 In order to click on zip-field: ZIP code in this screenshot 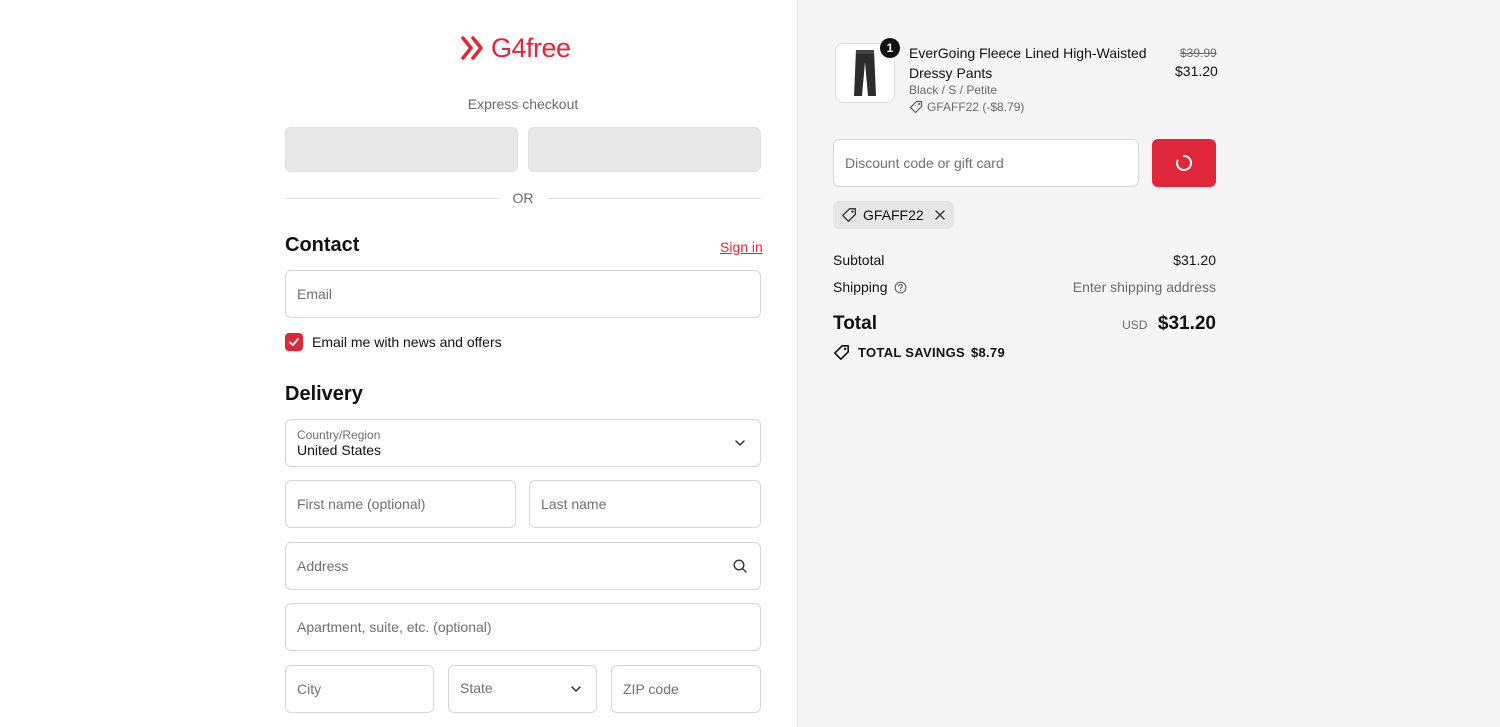, I will do `click(686, 689)`.